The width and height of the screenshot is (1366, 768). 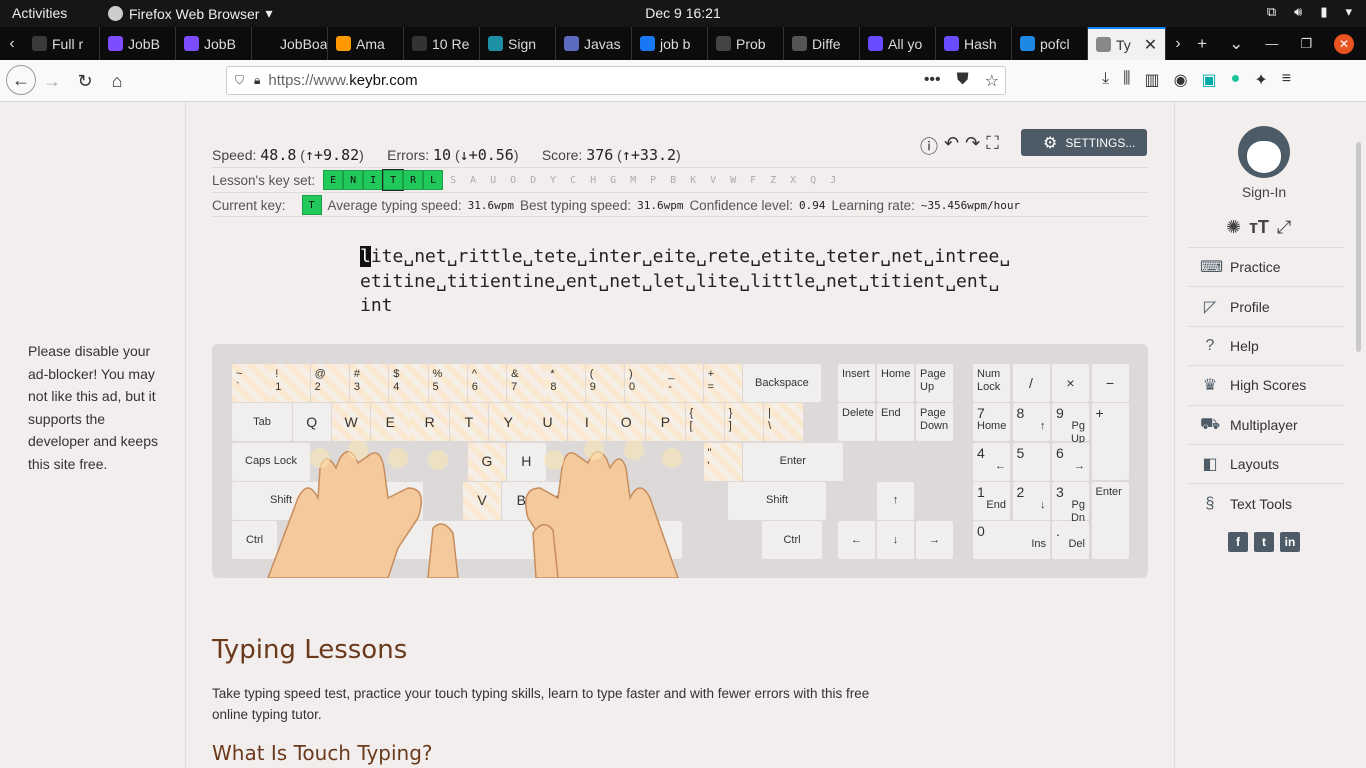 What do you see at coordinates (1181, 80) in the screenshot?
I see `account-icon: ◉` at bounding box center [1181, 80].